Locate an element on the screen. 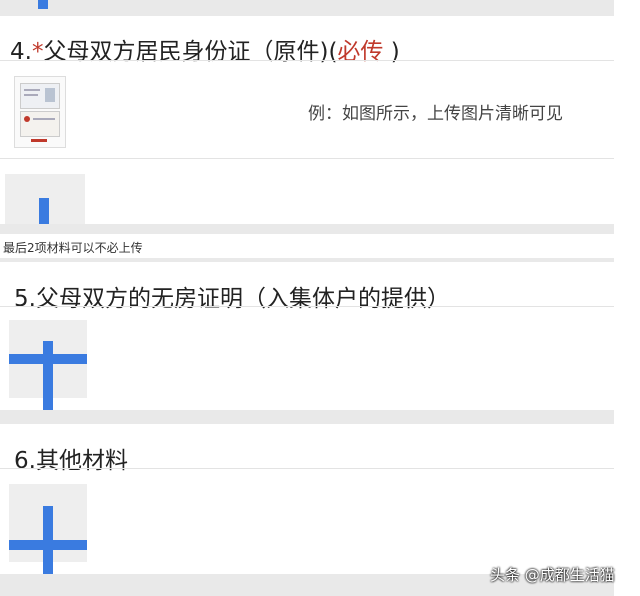  section-5-divider is located at coordinates (307, 306).